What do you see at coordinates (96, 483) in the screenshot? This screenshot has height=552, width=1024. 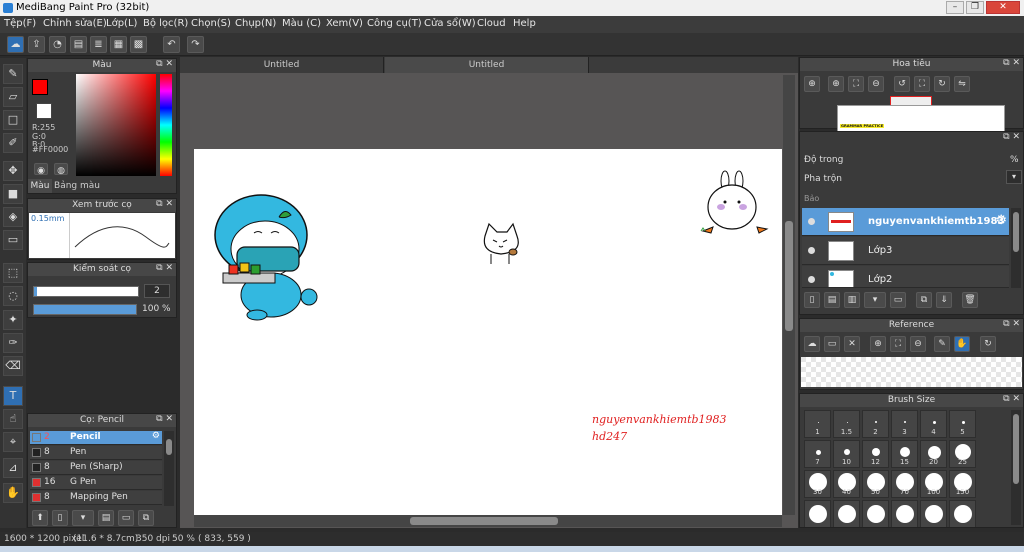 I see `brush-item-g-pen: 16 G Pen` at bounding box center [96, 483].